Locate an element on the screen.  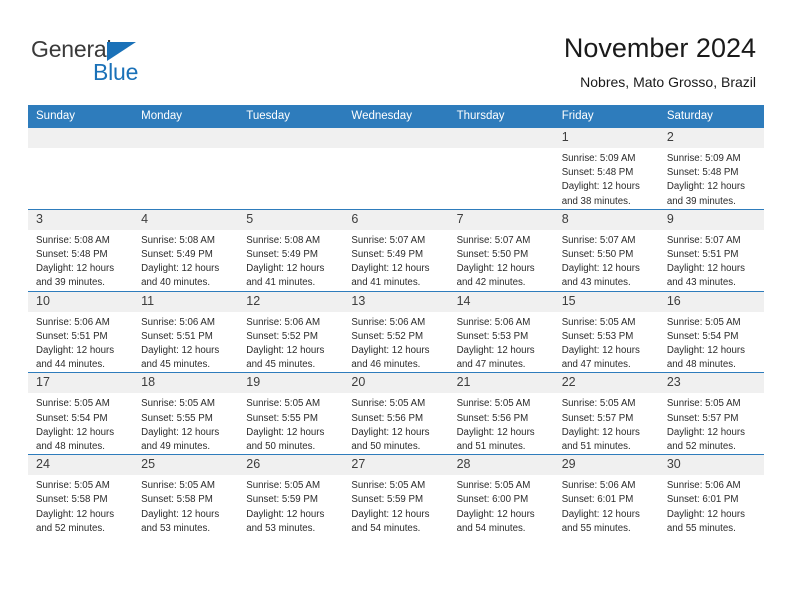
sunset-text: Sunset: 5:55 PM is located at coordinates (282, 418).